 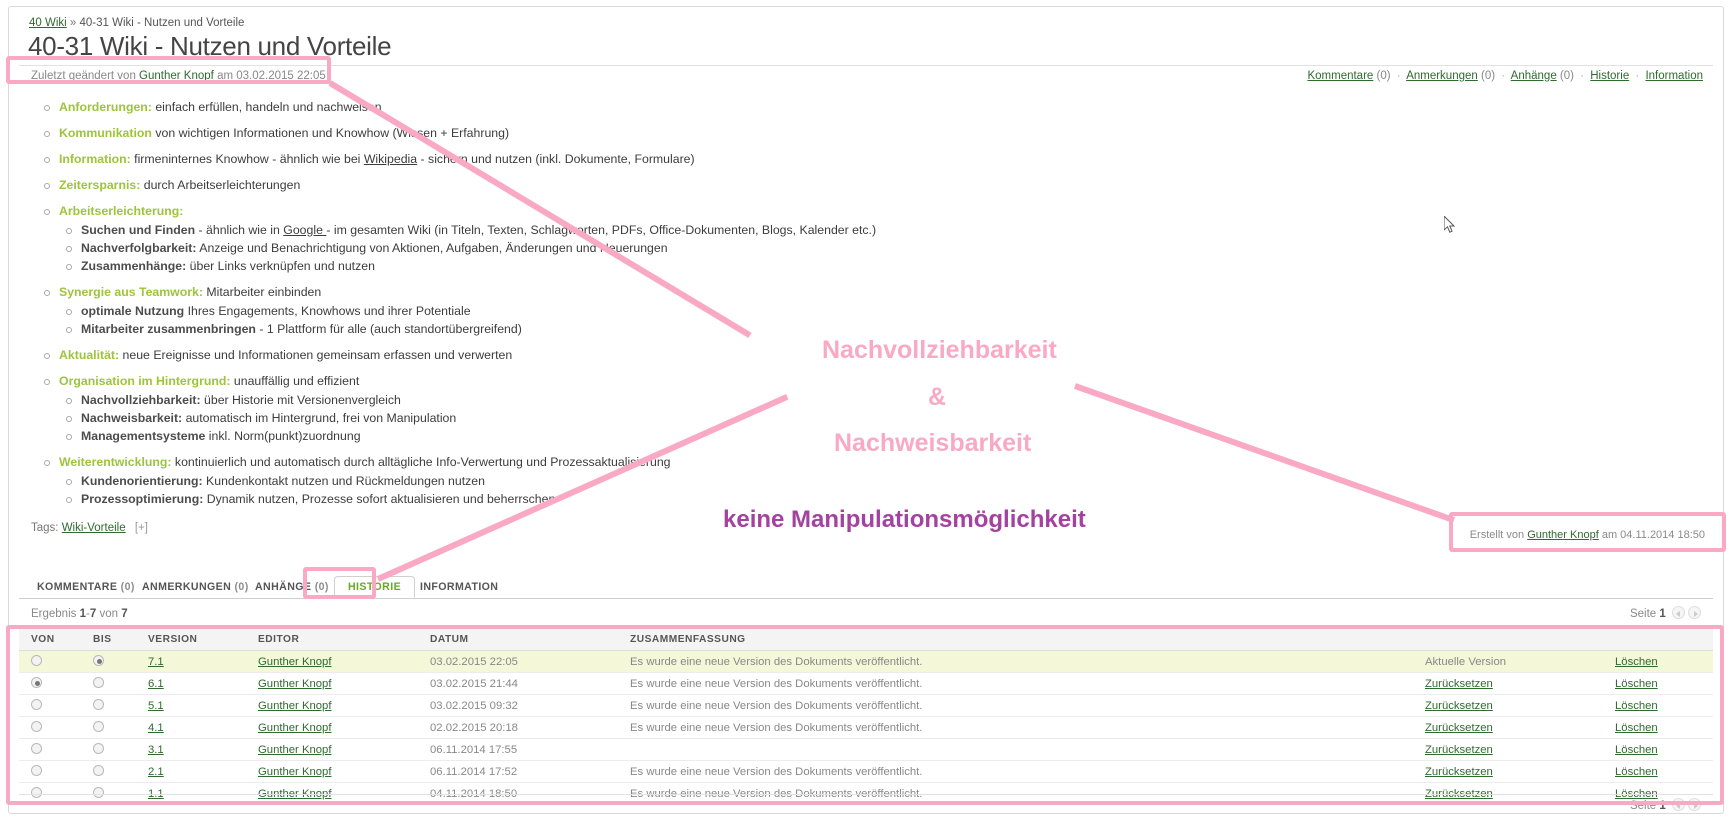 What do you see at coordinates (375, 587) in the screenshot?
I see `tab-historie: HISTORIE` at bounding box center [375, 587].